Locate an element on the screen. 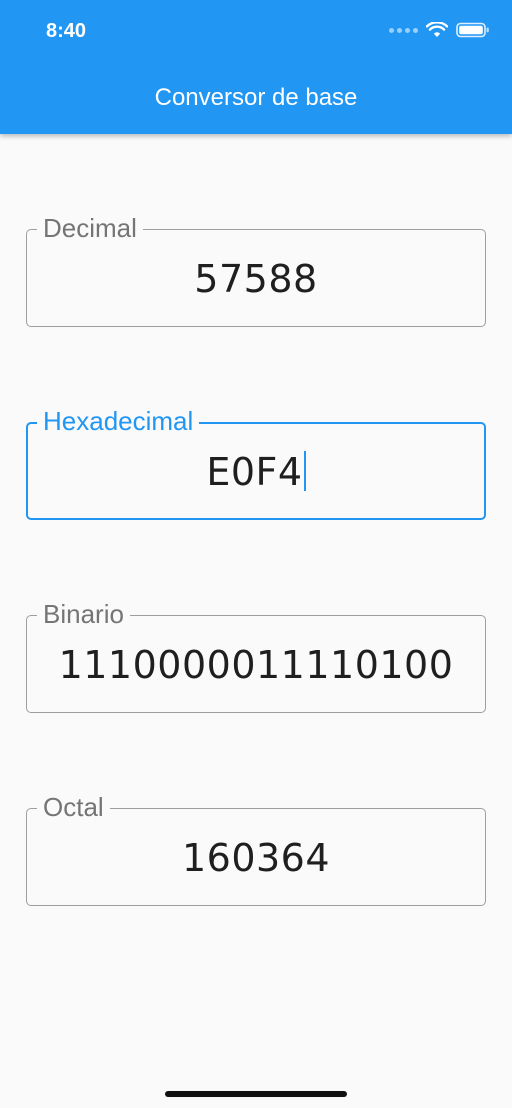 The width and height of the screenshot is (512, 1108). binary-input: 1110000011110100 is located at coordinates (256, 665).